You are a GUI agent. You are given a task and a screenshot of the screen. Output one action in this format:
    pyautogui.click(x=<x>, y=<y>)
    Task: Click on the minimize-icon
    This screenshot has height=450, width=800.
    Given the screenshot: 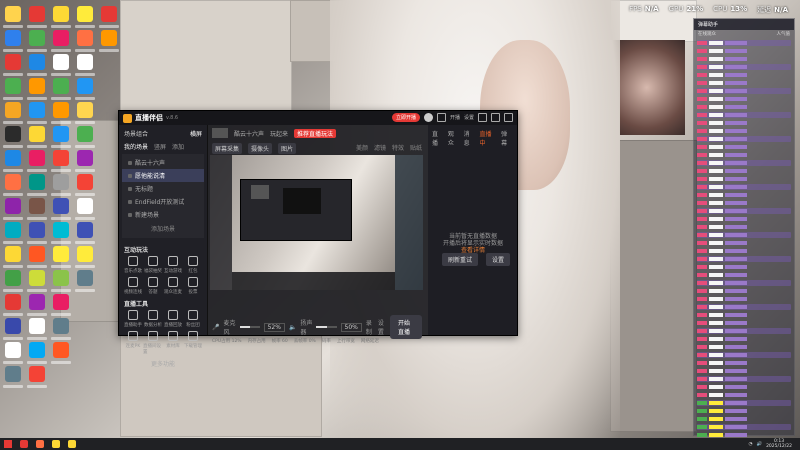 What is the action you would take?
    pyautogui.click(x=482, y=117)
    